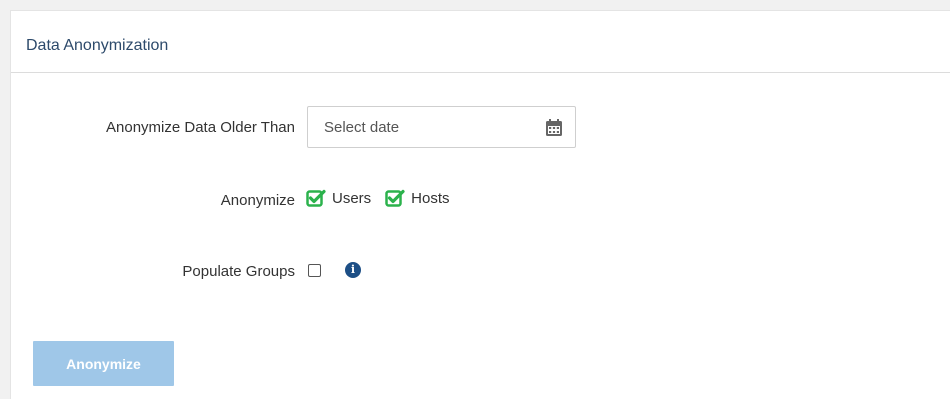 Image resolution: width=950 pixels, height=399 pixels. I want to click on info-icon: i, so click(353, 270).